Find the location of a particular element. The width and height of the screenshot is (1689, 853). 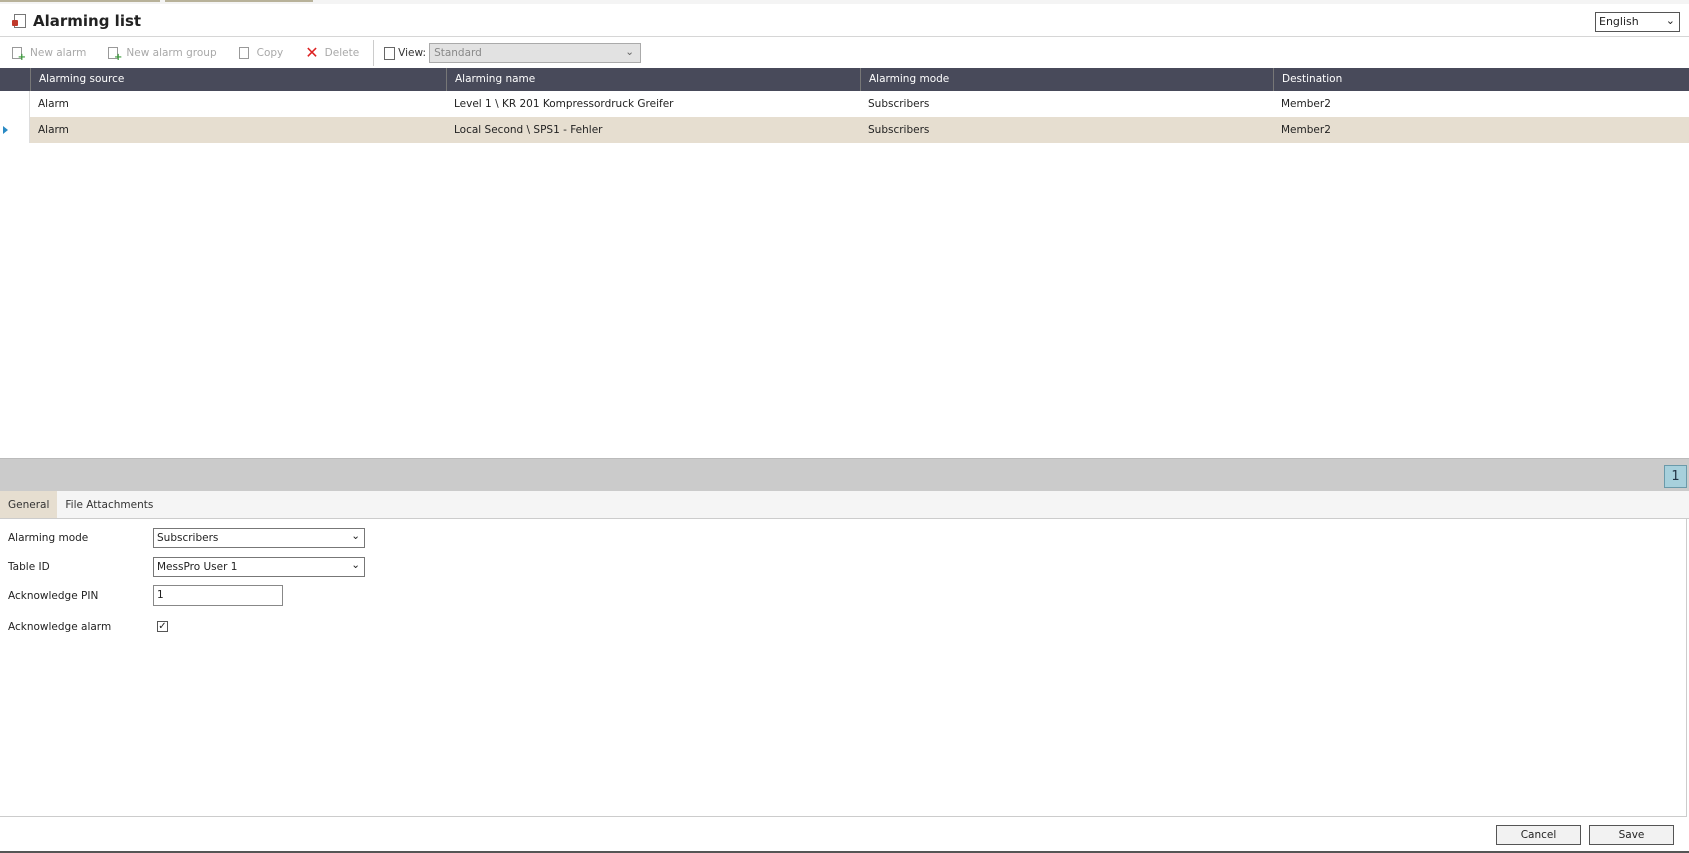

table-id-label: Table ID is located at coordinates (29, 567).